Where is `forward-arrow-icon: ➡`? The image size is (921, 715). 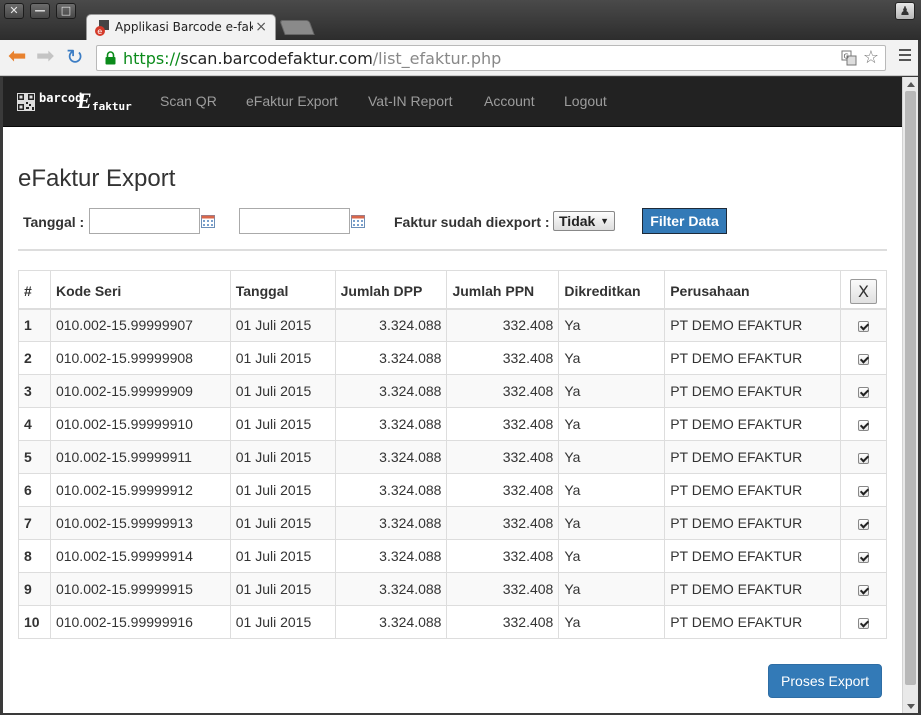
forward-arrow-icon: ➡ is located at coordinates (45, 57).